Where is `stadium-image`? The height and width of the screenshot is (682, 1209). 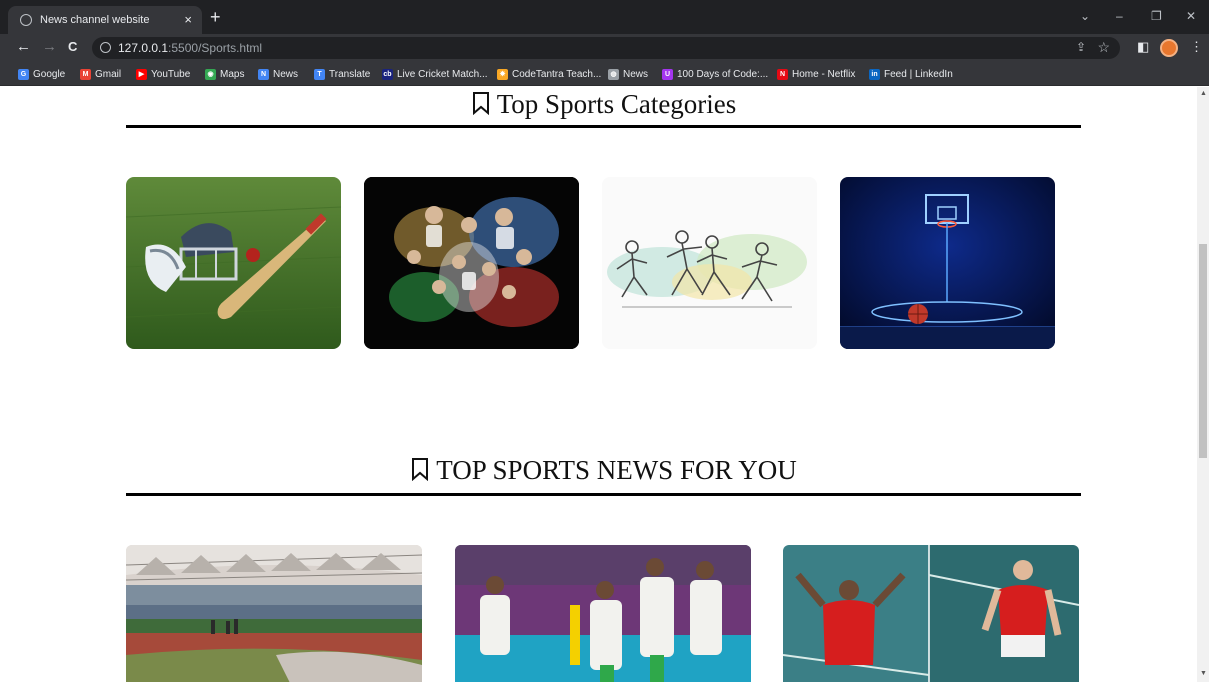 stadium-image is located at coordinates (274, 613).